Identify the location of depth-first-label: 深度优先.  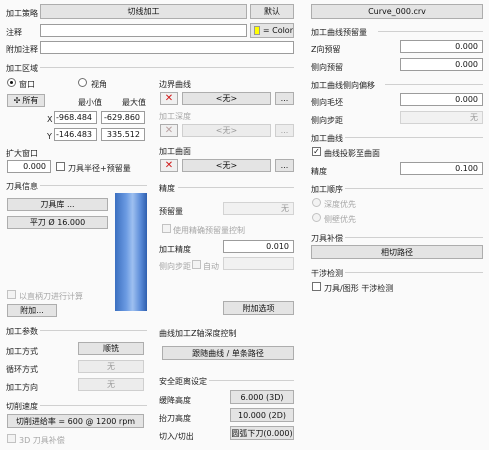
(340, 204).